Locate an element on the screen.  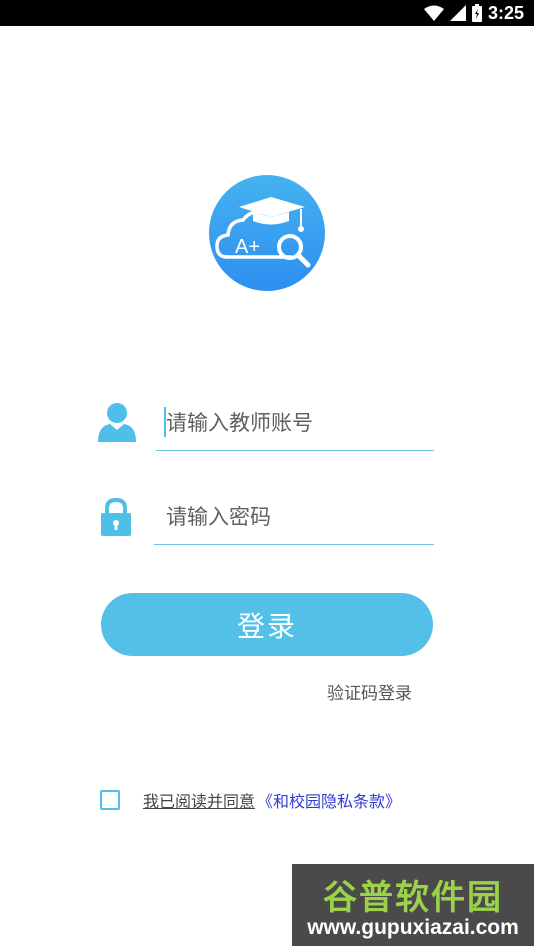
password-input is located at coordinates (296, 517).